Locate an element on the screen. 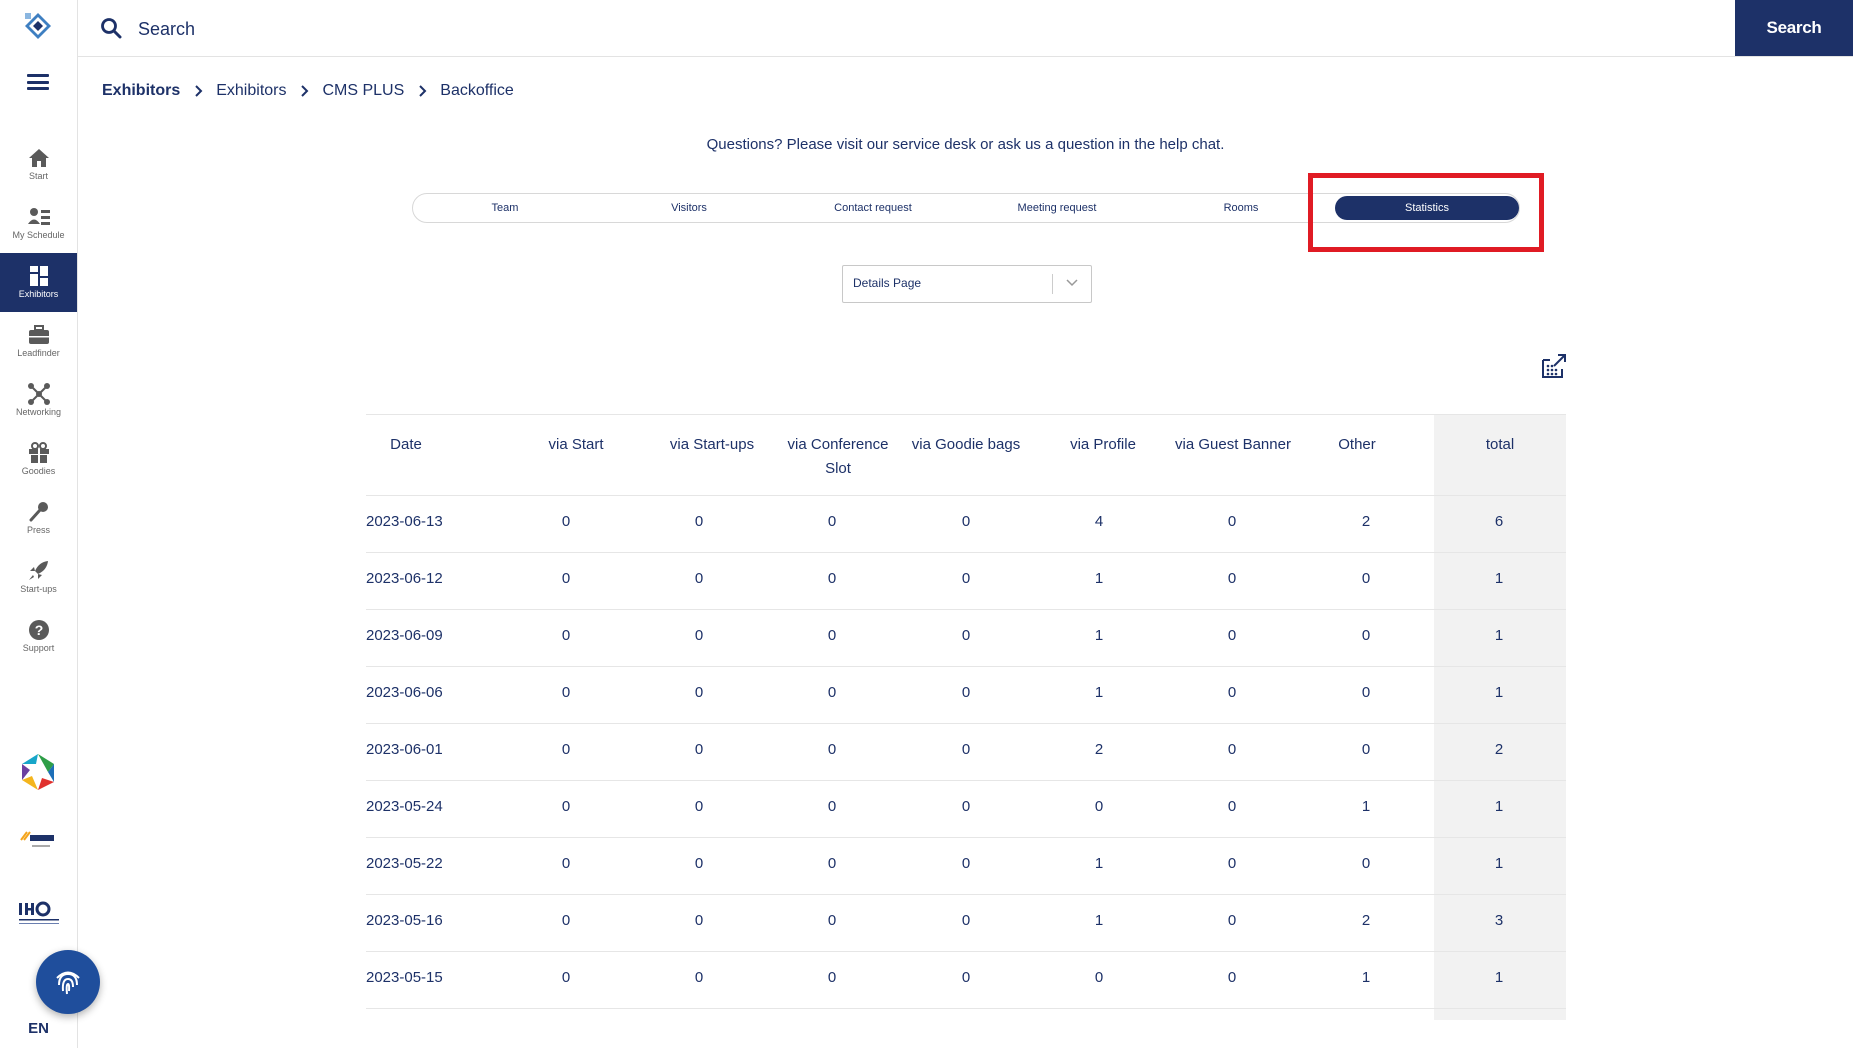 The width and height of the screenshot is (1853, 1048). export-icon is located at coordinates (1554, 366).